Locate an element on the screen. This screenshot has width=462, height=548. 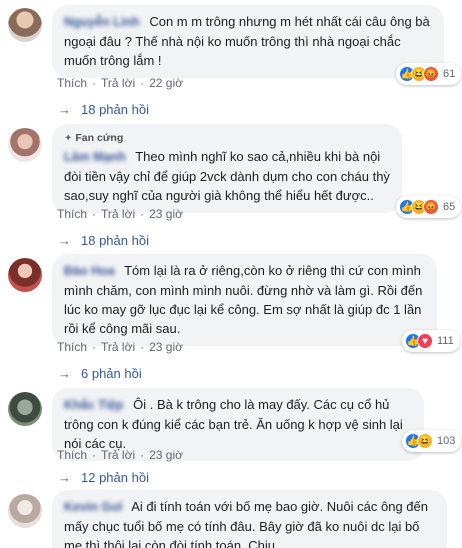
badge-icon: ✦ is located at coordinates (68, 138).